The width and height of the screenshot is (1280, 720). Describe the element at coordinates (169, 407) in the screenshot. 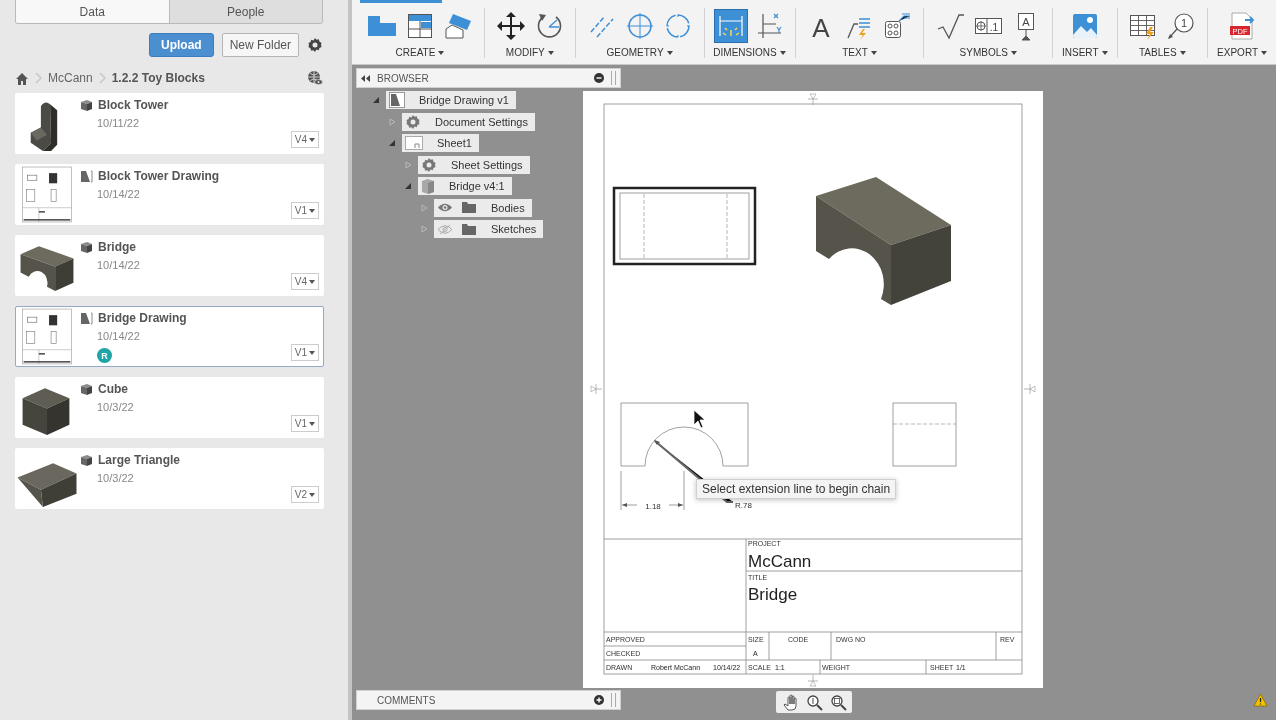

I see `file-card: Cube 10/3/22 V1` at that location.